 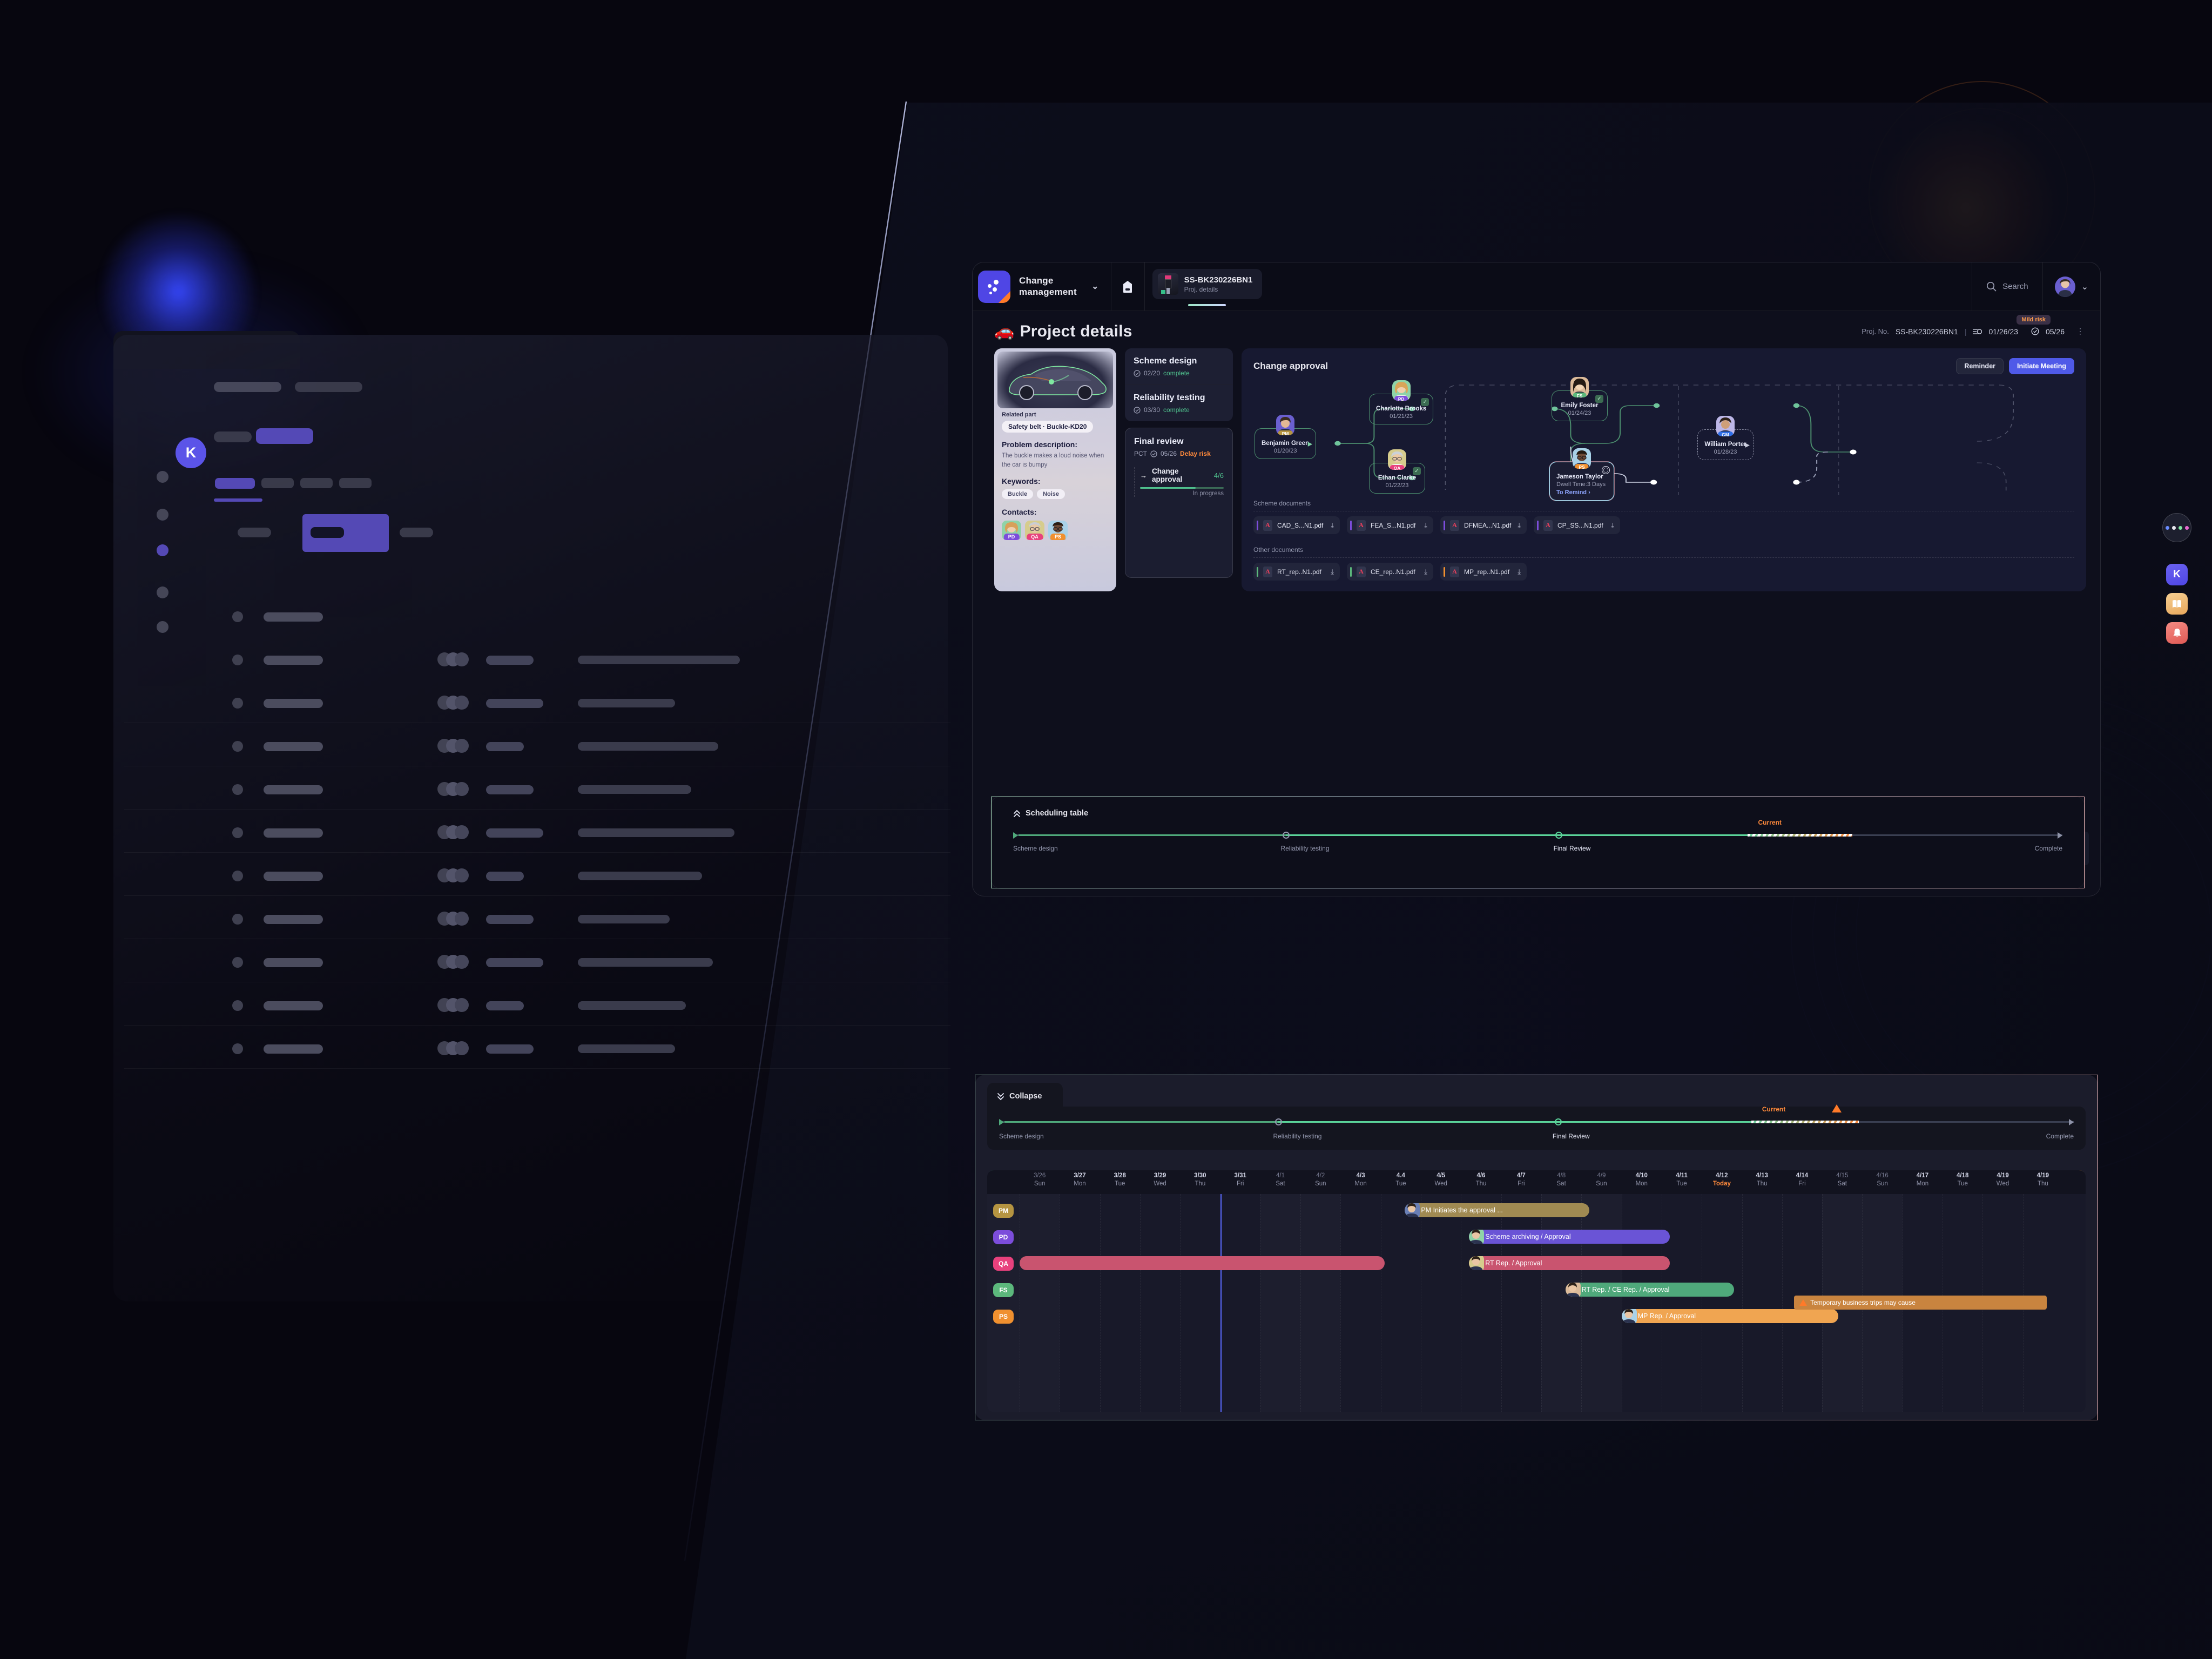 I want to click on weekend-band, so click(x=1280, y=1303).